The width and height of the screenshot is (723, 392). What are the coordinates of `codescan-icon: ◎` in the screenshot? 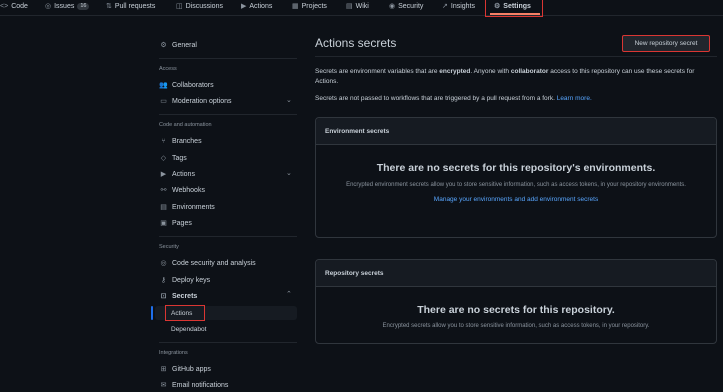 It's located at (163, 263).